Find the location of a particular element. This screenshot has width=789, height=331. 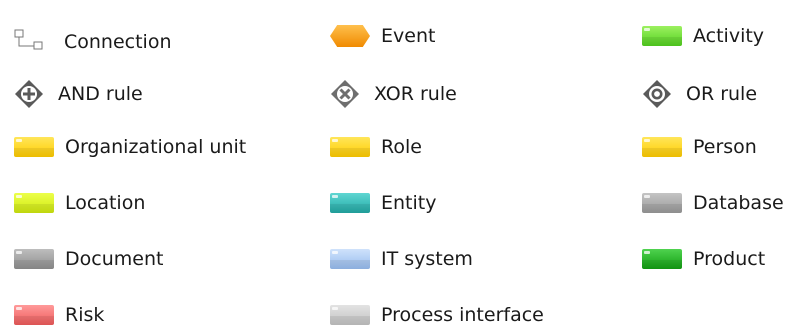

xor-rule-icon is located at coordinates (345, 94).